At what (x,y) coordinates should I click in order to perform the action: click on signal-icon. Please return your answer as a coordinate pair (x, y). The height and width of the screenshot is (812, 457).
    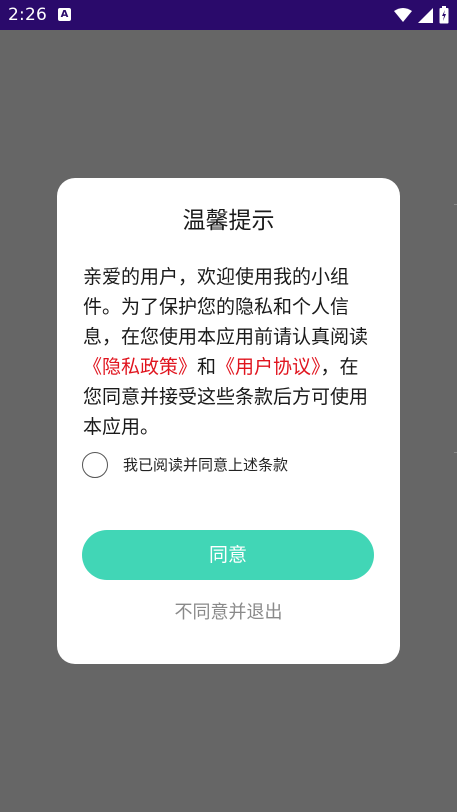
    Looking at the image, I should click on (425, 15).